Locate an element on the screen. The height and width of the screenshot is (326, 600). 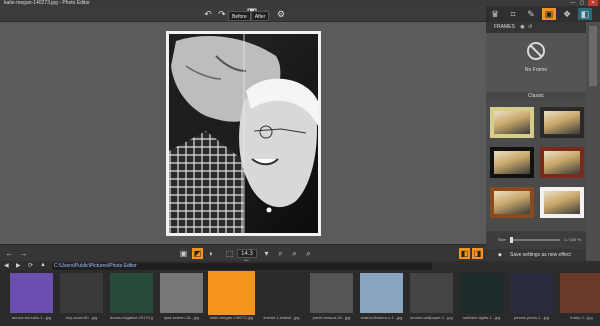
panel-tabs: ♛ ⌗ ✎ ▣ ❖ ◧ is located at coordinates (543, 14).